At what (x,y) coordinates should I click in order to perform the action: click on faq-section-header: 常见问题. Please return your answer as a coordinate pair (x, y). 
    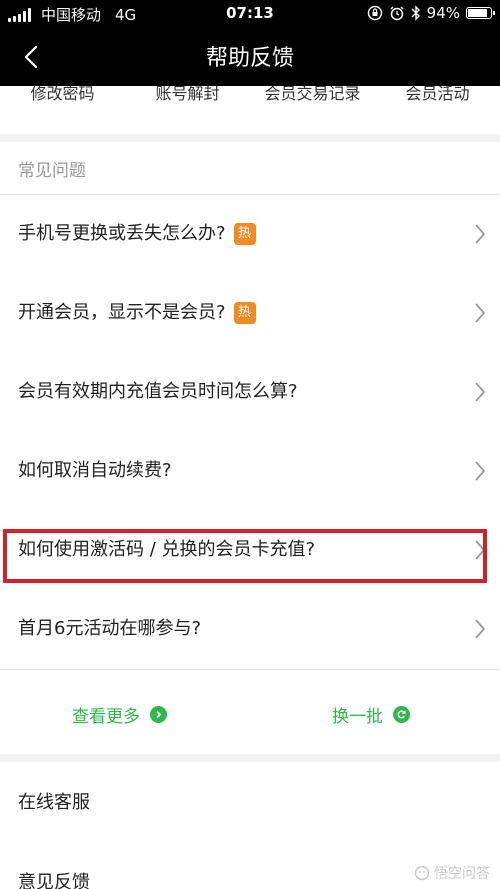
    Looking at the image, I should click on (250, 168).